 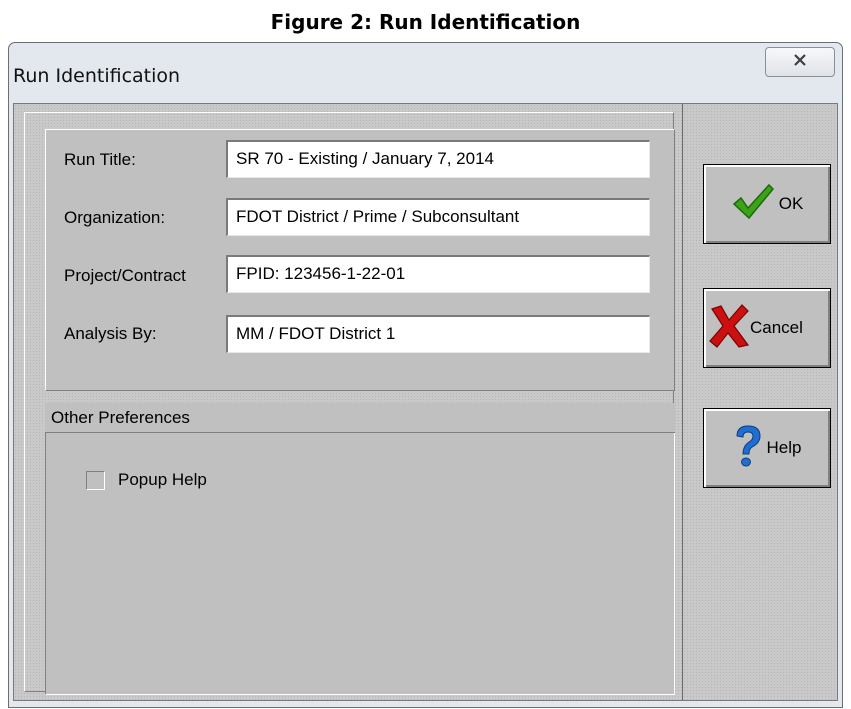 What do you see at coordinates (97, 76) in the screenshot?
I see `window-title: Run Identification` at bounding box center [97, 76].